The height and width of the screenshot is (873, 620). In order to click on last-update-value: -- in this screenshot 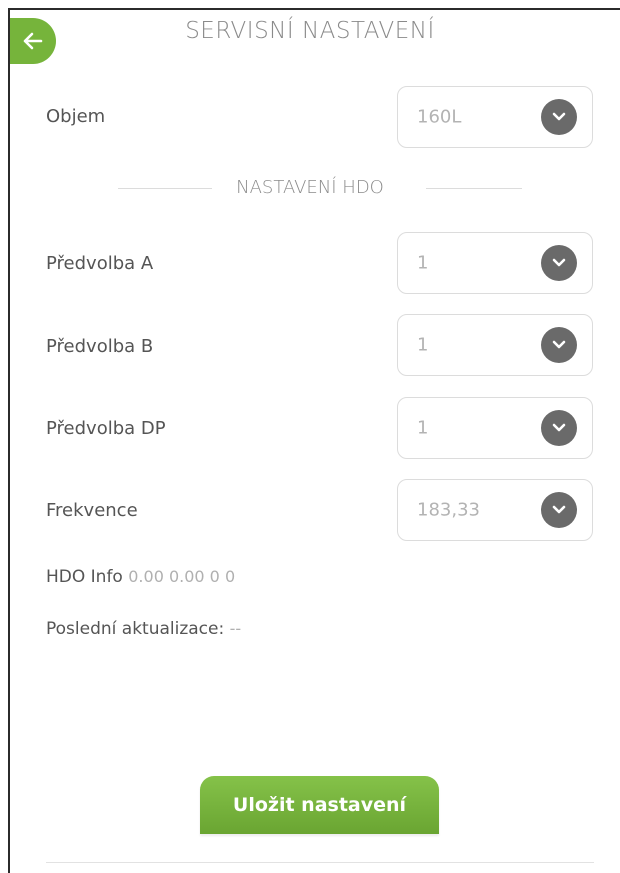, I will do `click(235, 628)`.